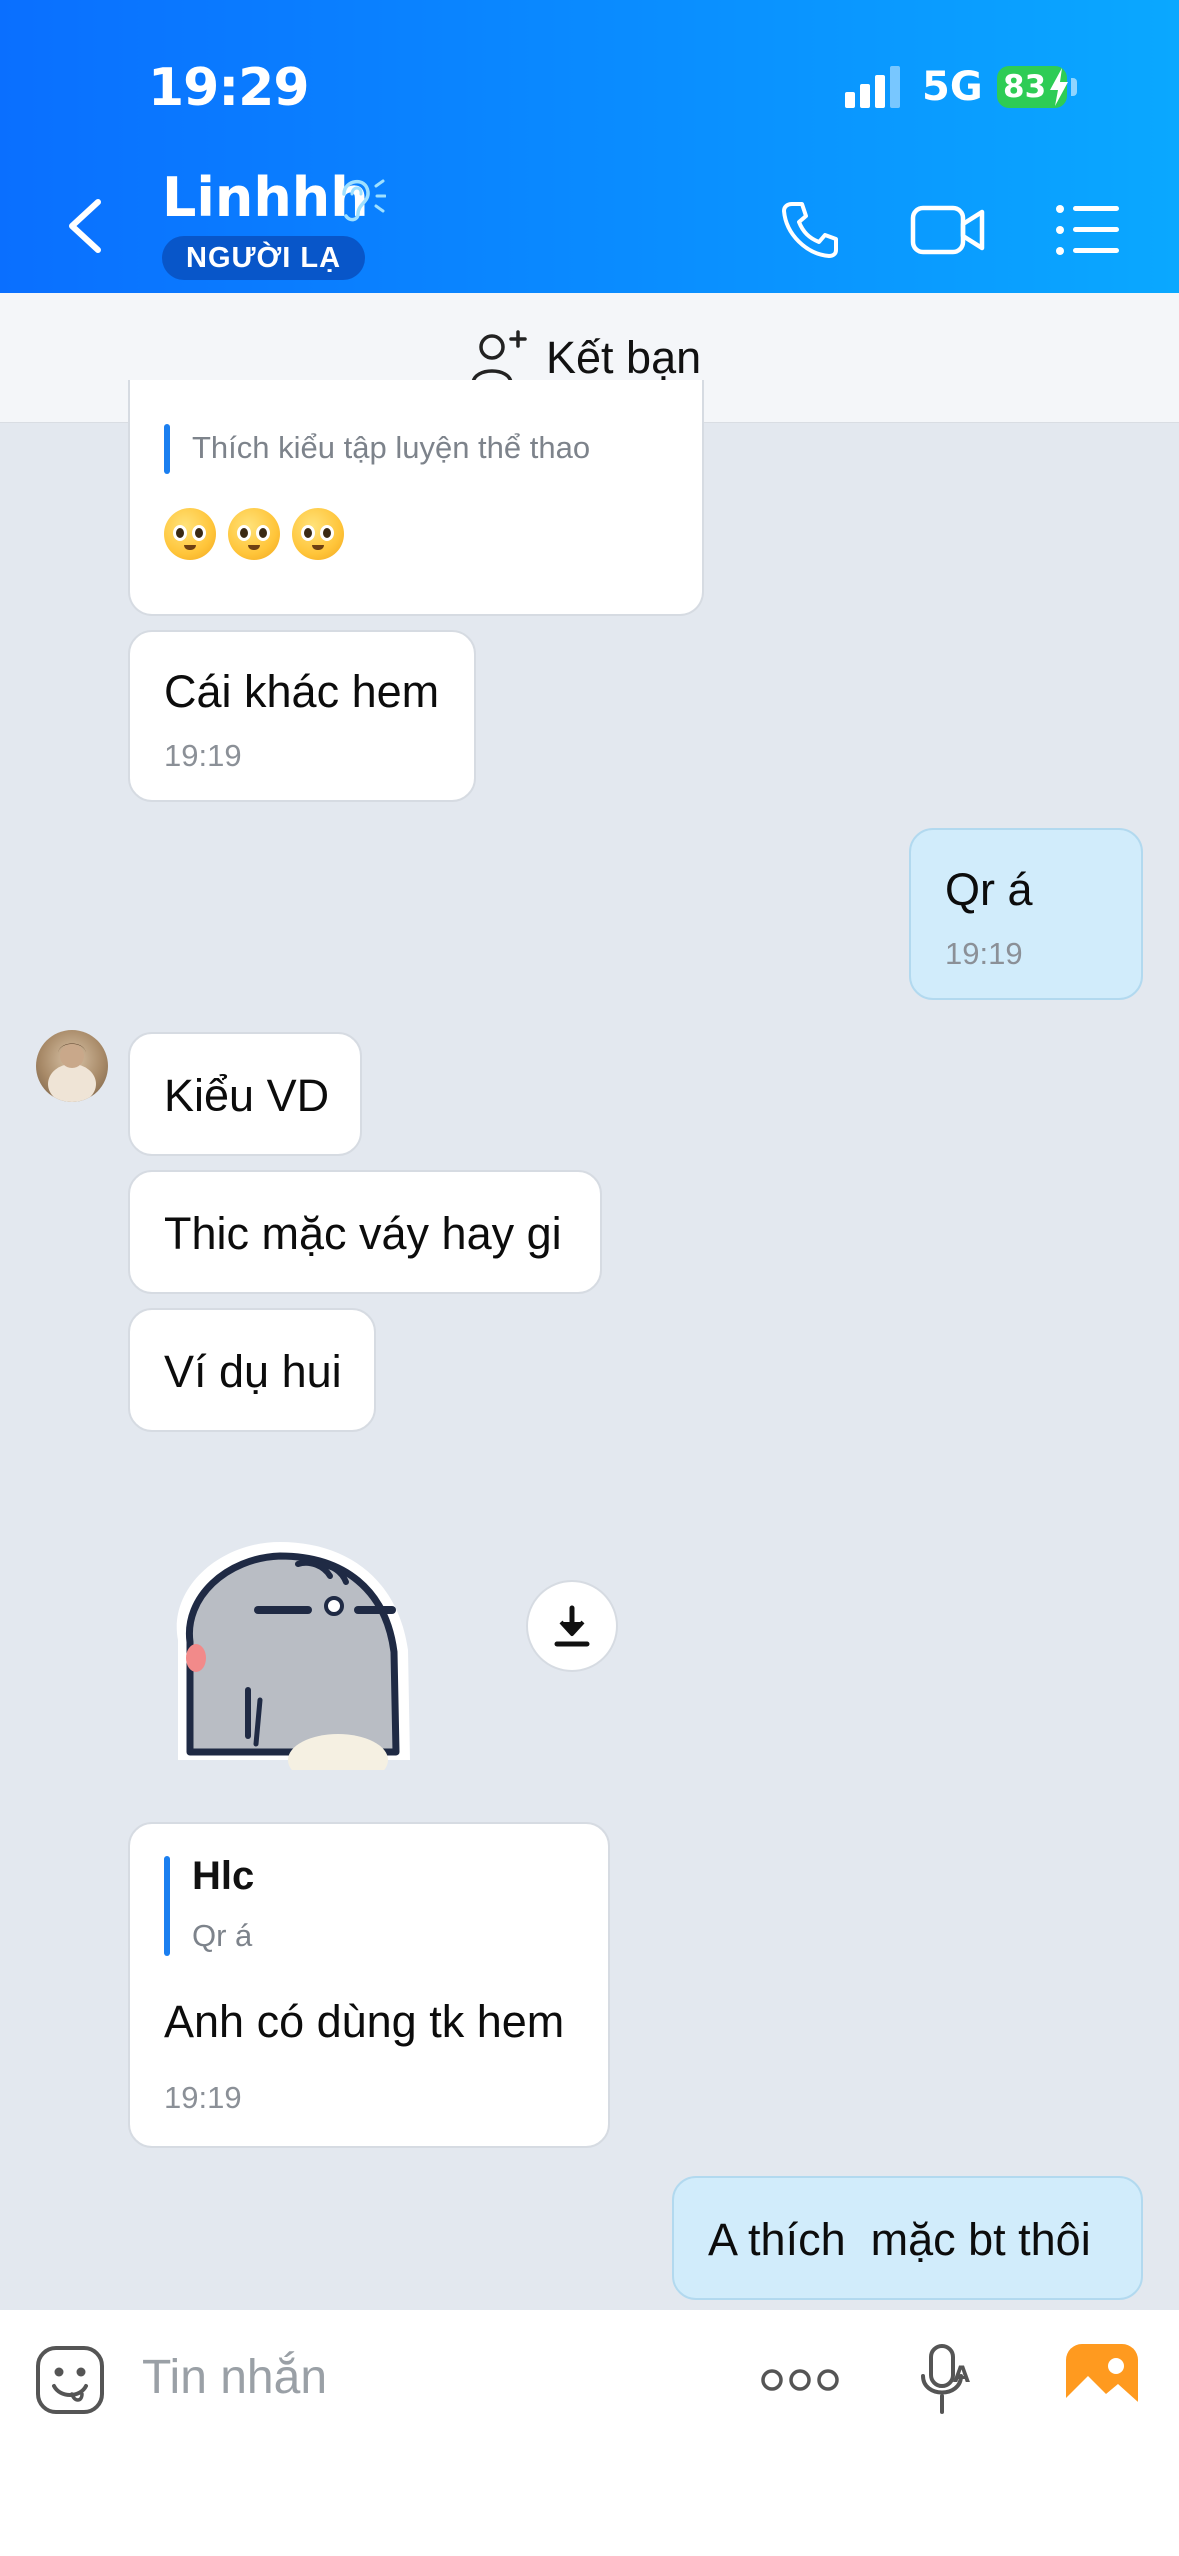 Image resolution: width=1179 pixels, height=2556 pixels. I want to click on message-text: Anh có dùng tk hem, so click(364, 2021).